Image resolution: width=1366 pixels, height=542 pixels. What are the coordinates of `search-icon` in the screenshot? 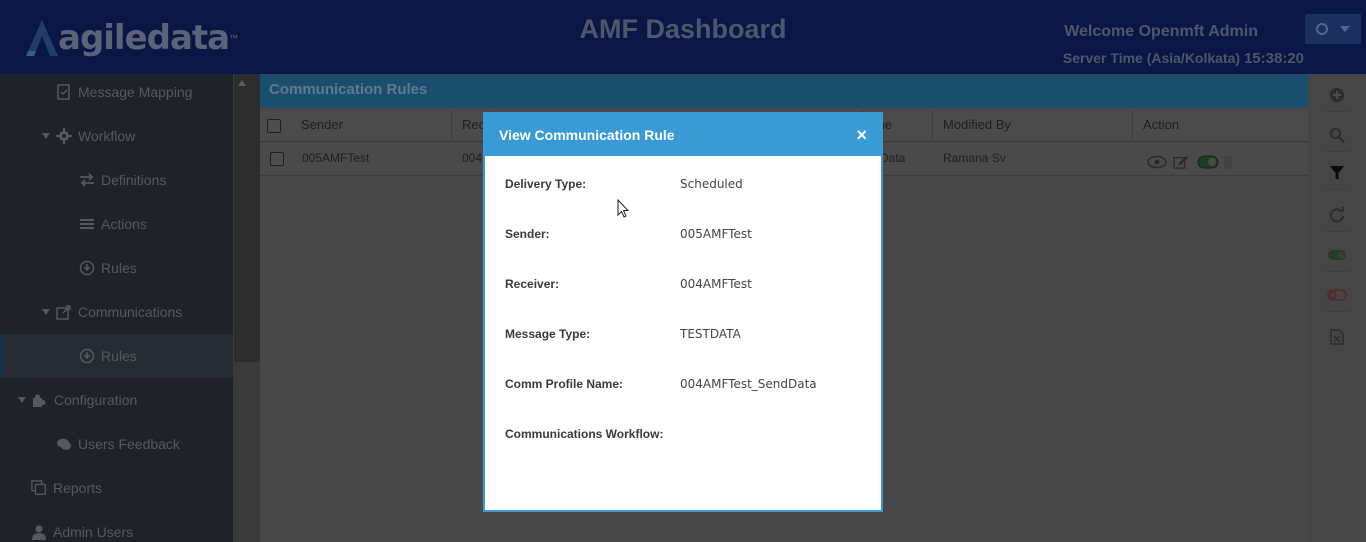 It's located at (1337, 135).